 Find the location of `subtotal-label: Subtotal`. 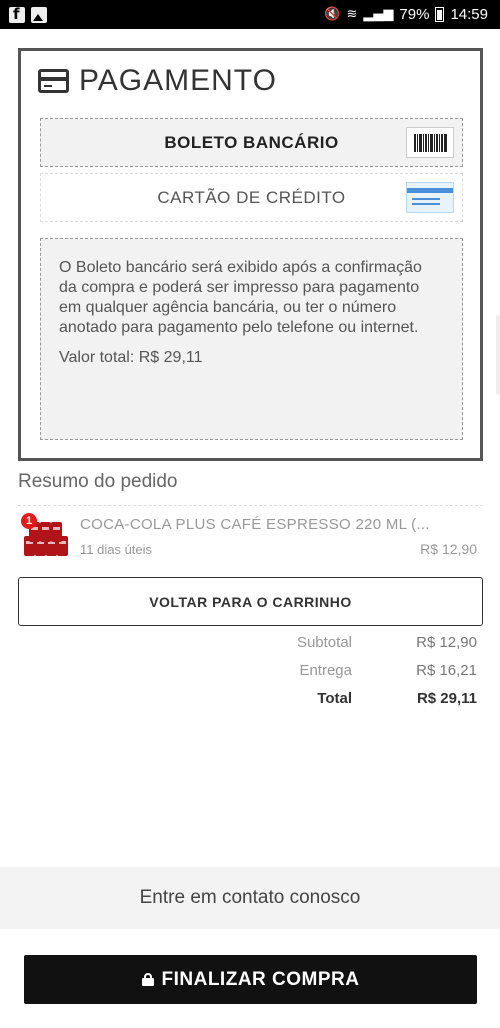

subtotal-label: Subtotal is located at coordinates (324, 642).